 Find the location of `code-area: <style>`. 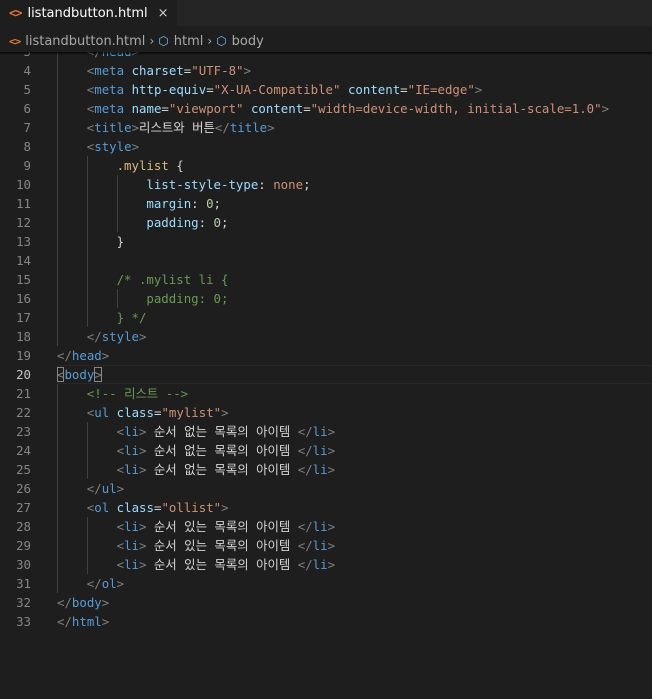

code-area: <style> is located at coordinates (354, 146).